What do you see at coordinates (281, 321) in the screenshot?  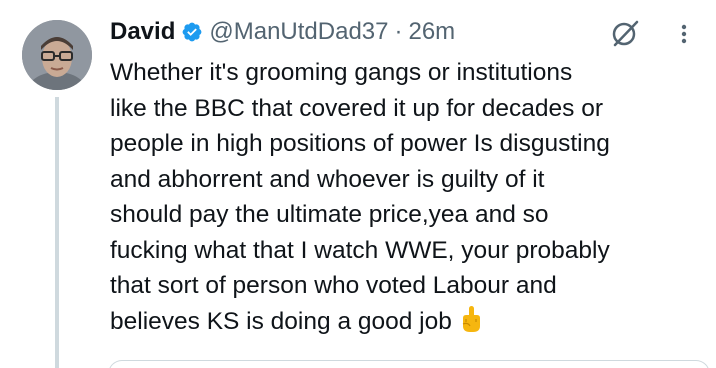 I see `tweet-text-line: believes KS is doing a good job` at bounding box center [281, 321].